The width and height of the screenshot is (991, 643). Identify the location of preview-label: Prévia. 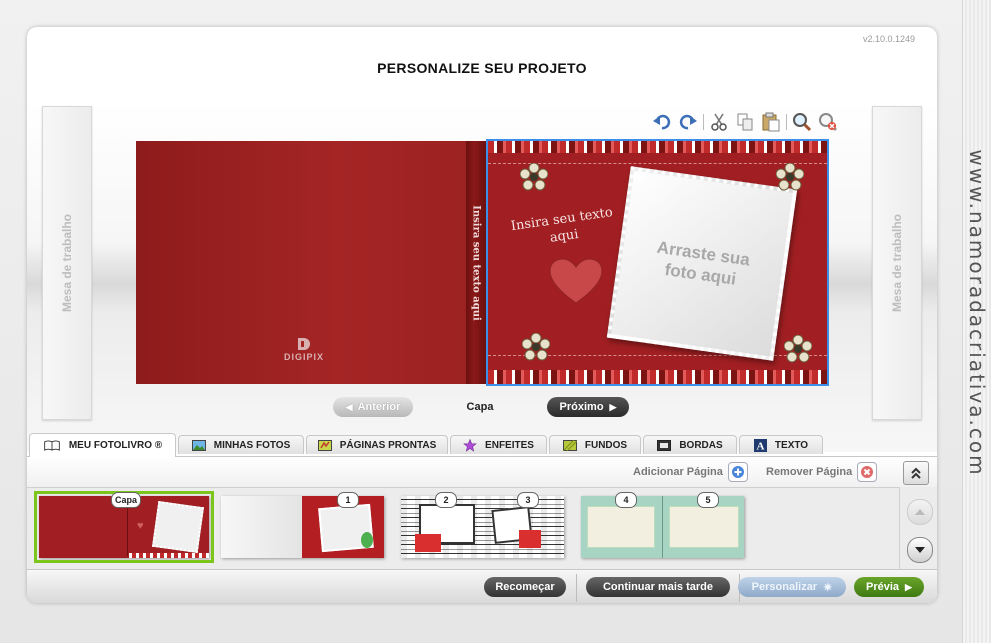
(883, 587).